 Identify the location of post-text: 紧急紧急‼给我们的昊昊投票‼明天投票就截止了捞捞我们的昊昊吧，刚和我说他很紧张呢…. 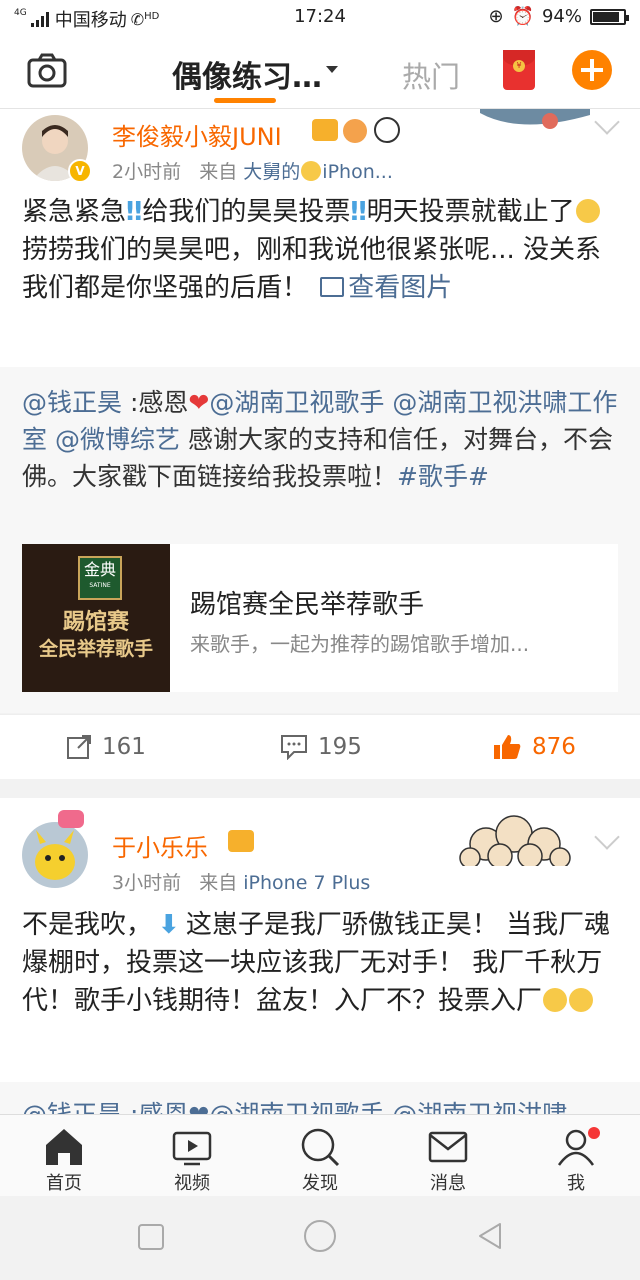
(320, 250).